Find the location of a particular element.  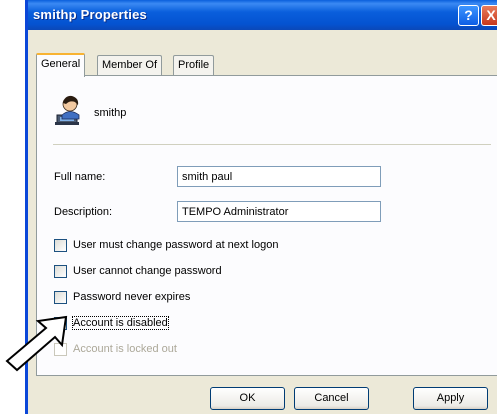

help-button: ? is located at coordinates (468, 15).